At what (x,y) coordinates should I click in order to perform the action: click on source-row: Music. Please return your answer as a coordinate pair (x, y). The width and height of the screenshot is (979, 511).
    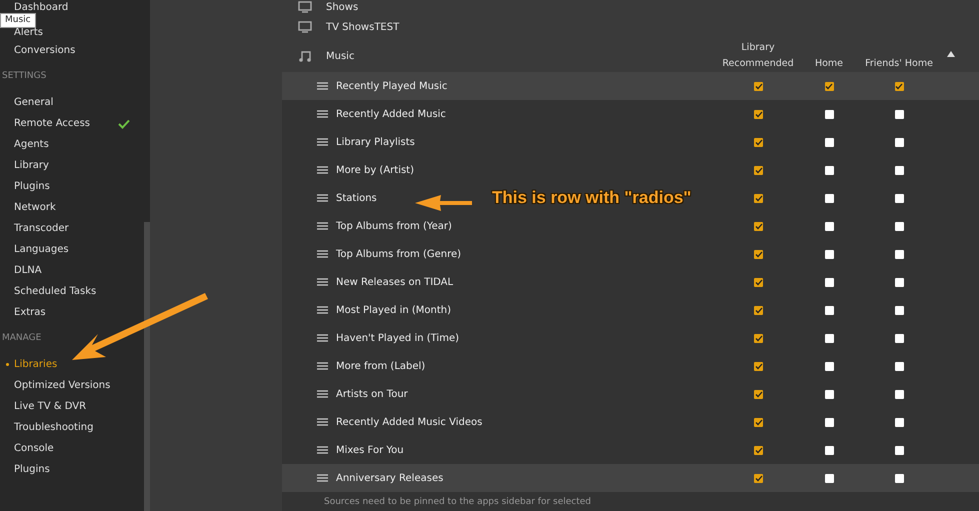
    Looking at the image, I should click on (502, 56).